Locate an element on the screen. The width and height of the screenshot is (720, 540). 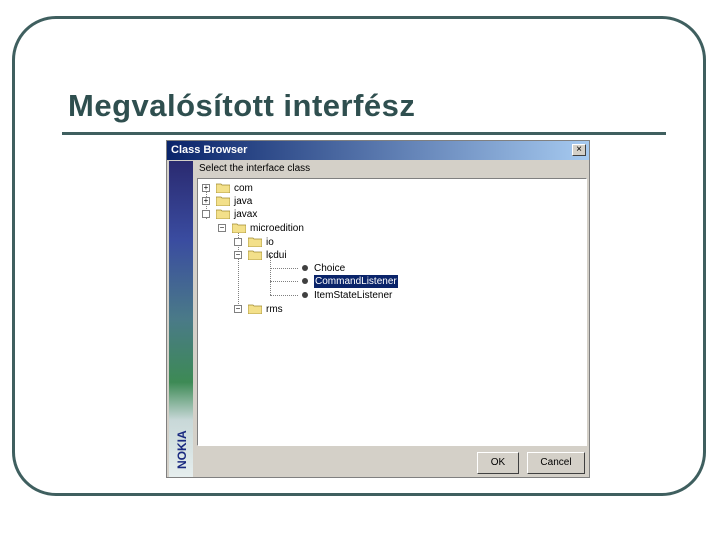
tree-label: ItemStateListener is located at coordinates (353, 295).